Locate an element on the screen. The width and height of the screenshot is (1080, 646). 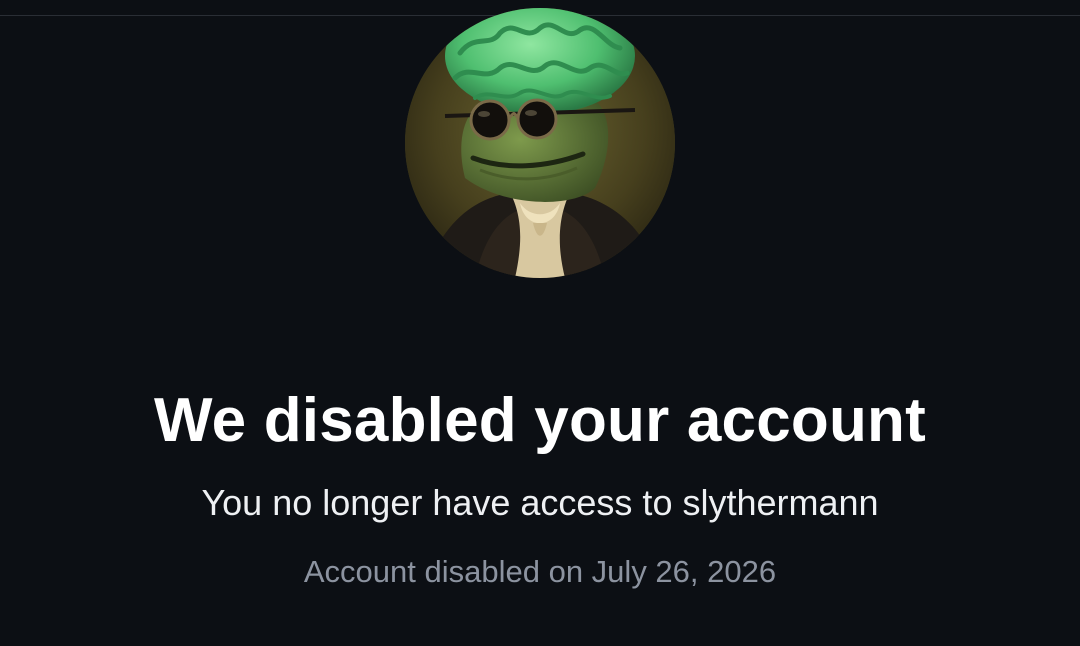
profile-avatar is located at coordinates (540, 143).